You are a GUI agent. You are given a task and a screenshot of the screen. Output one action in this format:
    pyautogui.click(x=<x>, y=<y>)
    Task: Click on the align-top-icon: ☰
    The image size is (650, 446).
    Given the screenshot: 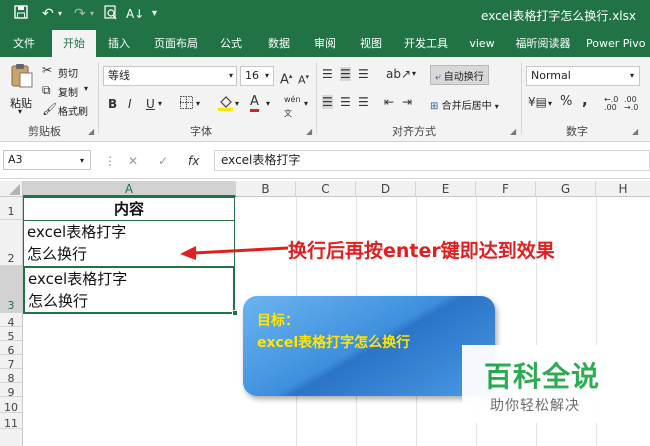 What is the action you would take?
    pyautogui.click(x=327, y=74)
    